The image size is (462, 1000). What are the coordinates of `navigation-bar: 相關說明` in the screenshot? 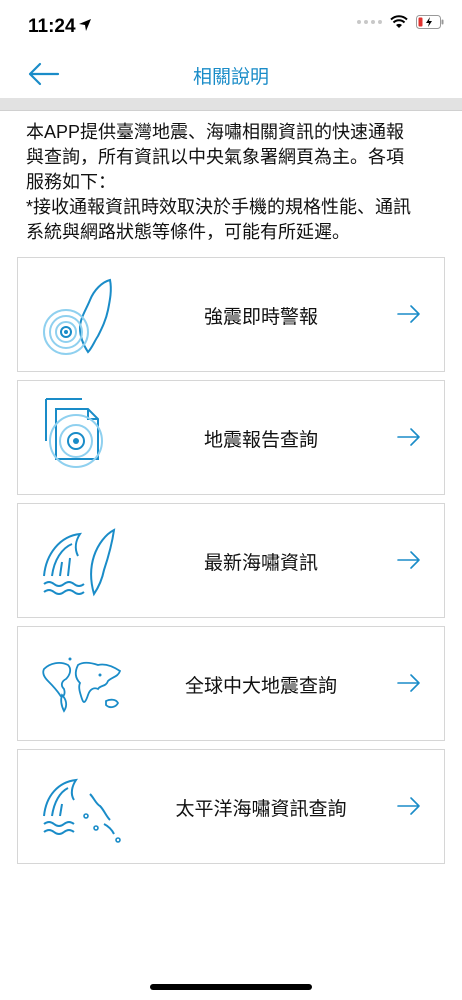 It's located at (231, 74).